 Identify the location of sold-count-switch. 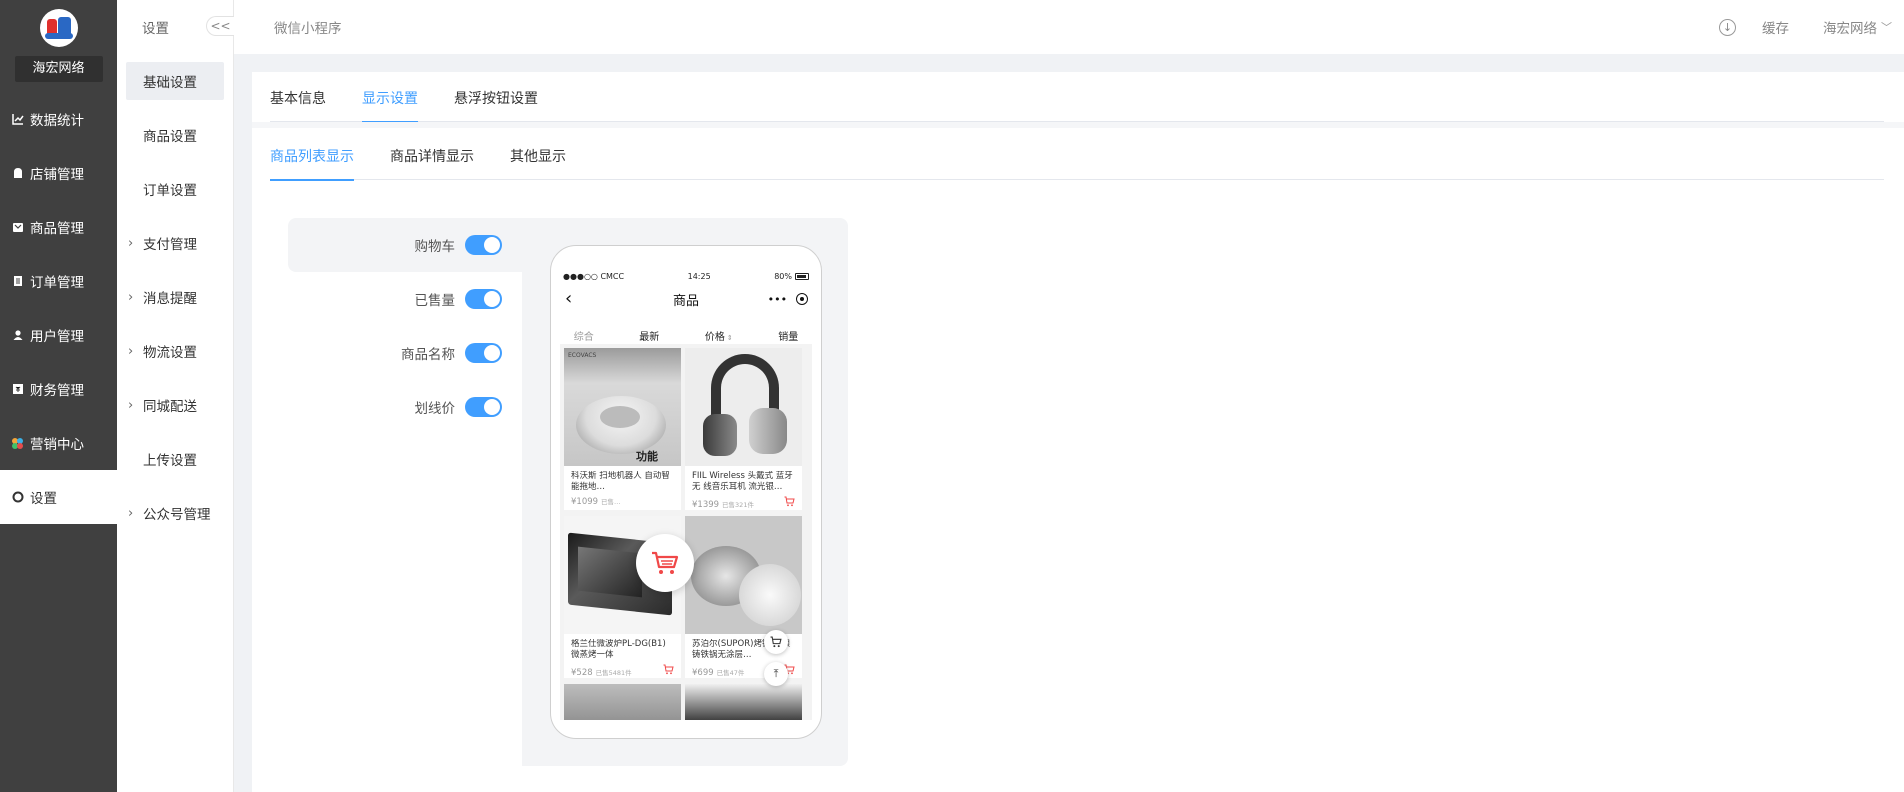
(483, 299).